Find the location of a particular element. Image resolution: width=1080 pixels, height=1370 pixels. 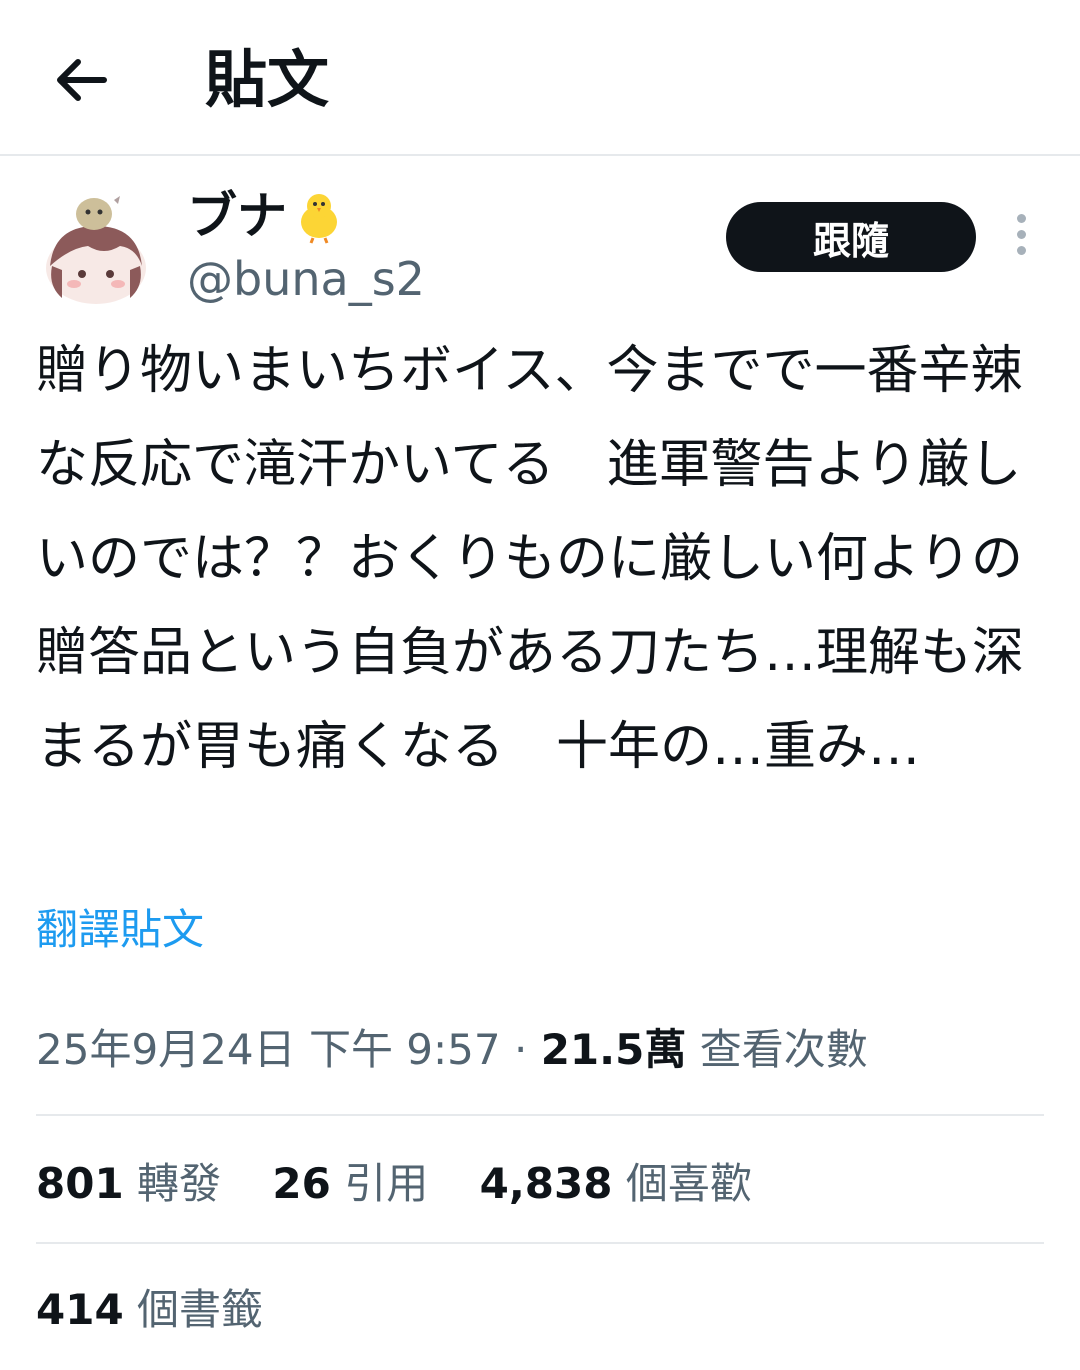

translate-post-link: 翻譯貼文 is located at coordinates (120, 930).